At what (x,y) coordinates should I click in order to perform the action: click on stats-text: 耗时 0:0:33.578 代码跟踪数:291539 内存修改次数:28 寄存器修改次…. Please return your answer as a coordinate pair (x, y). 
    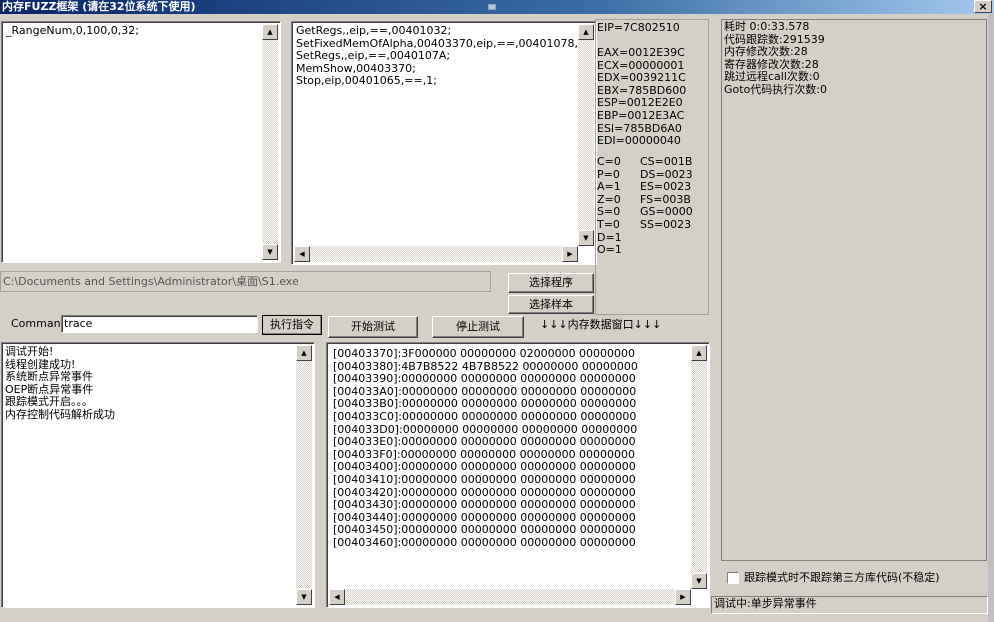
    Looking at the image, I should click on (776, 58).